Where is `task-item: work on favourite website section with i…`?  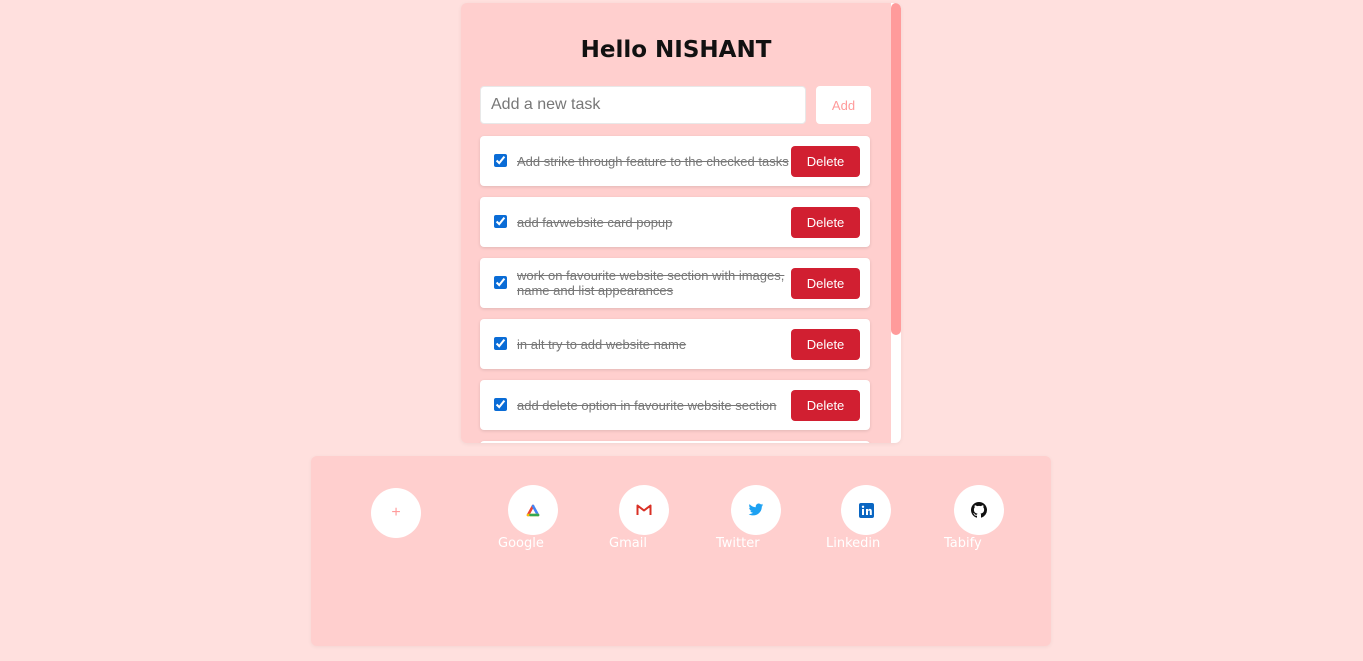
task-item: work on favourite website section with i… is located at coordinates (675, 283).